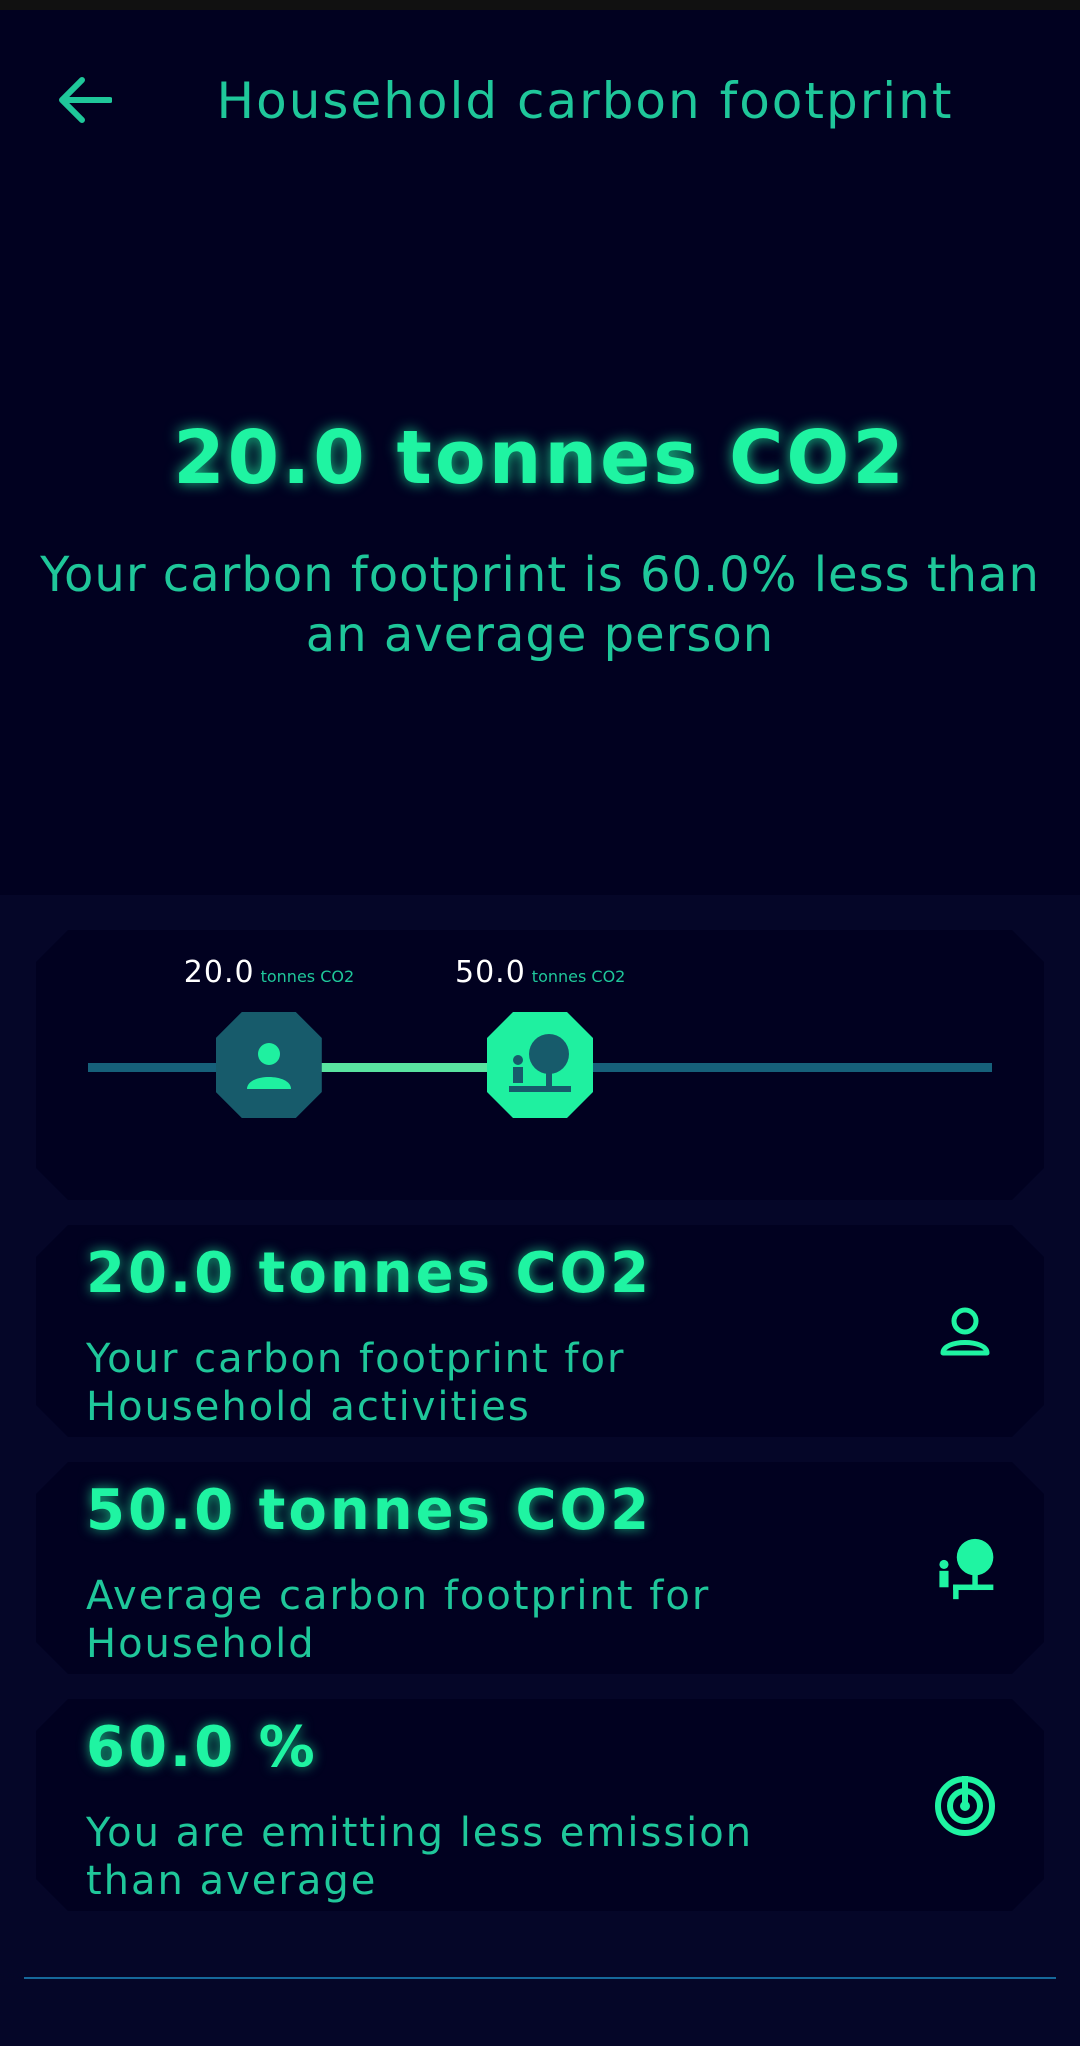 This screenshot has height=2046, width=1080. What do you see at coordinates (540, 1978) in the screenshot?
I see `bottom-divider` at bounding box center [540, 1978].